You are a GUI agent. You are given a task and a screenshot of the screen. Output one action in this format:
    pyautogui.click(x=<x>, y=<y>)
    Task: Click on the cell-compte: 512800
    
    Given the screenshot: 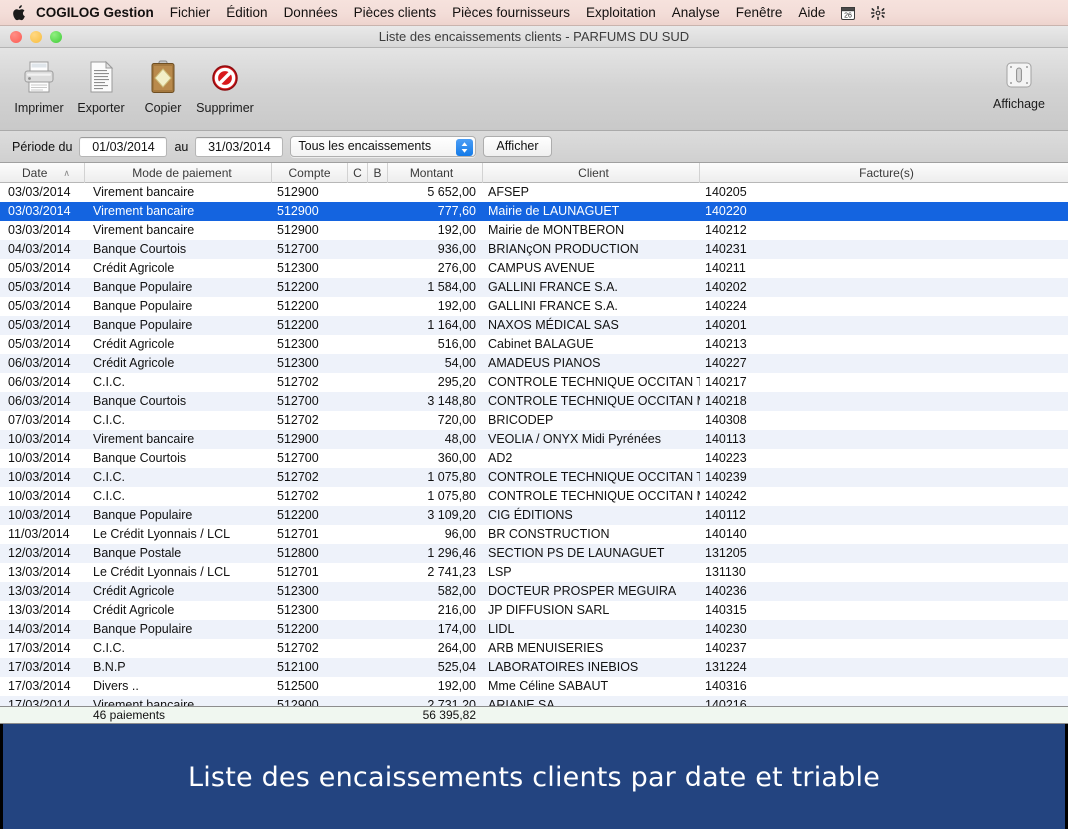 What is the action you would take?
    pyautogui.click(x=298, y=553)
    